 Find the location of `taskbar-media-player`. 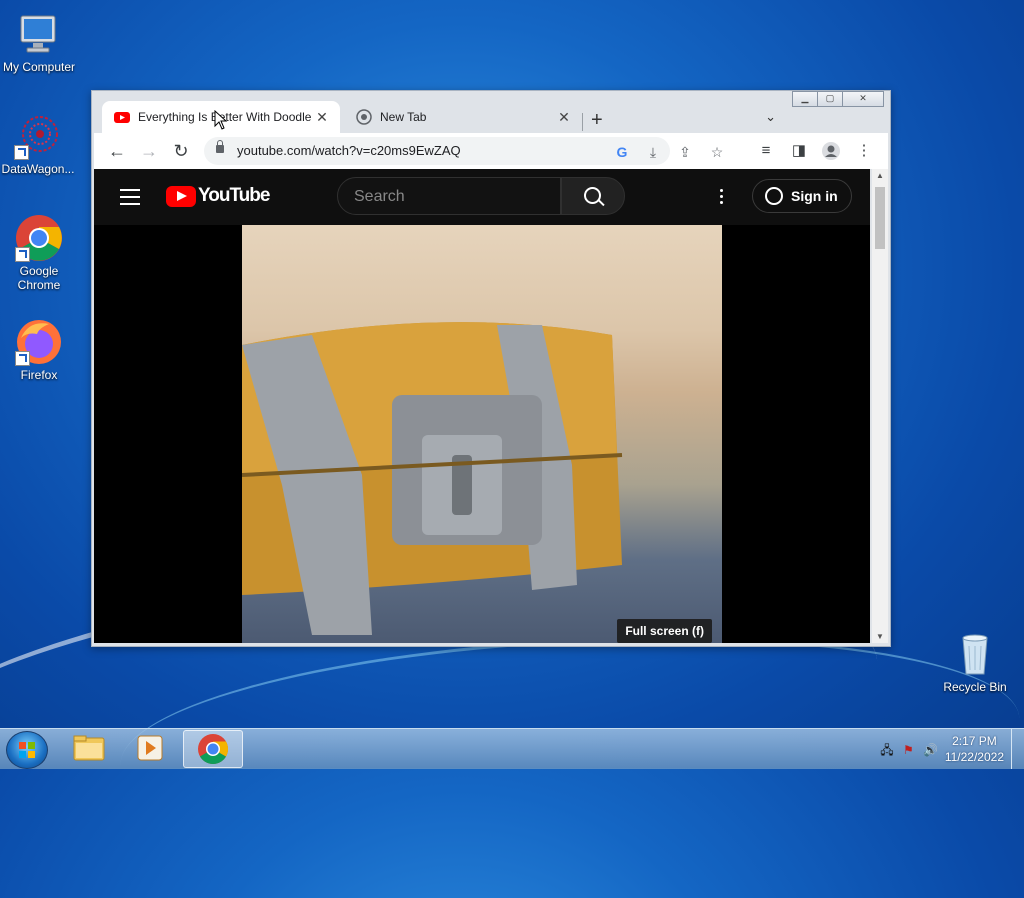

taskbar-media-player is located at coordinates (150, 748).